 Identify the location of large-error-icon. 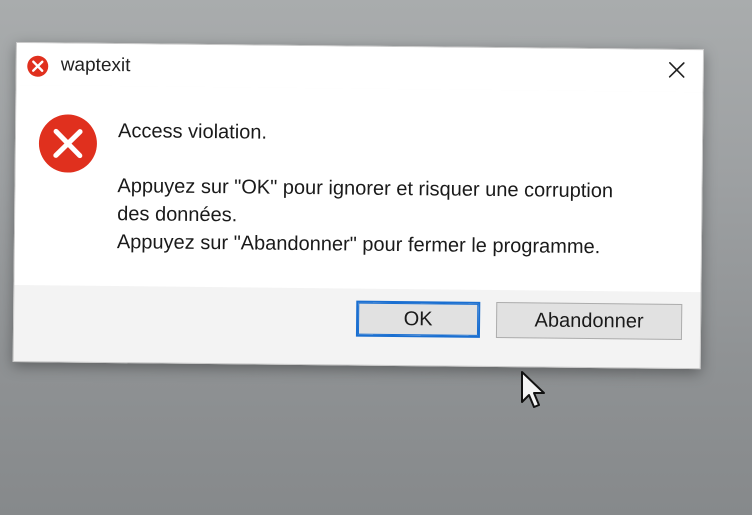
(67, 143).